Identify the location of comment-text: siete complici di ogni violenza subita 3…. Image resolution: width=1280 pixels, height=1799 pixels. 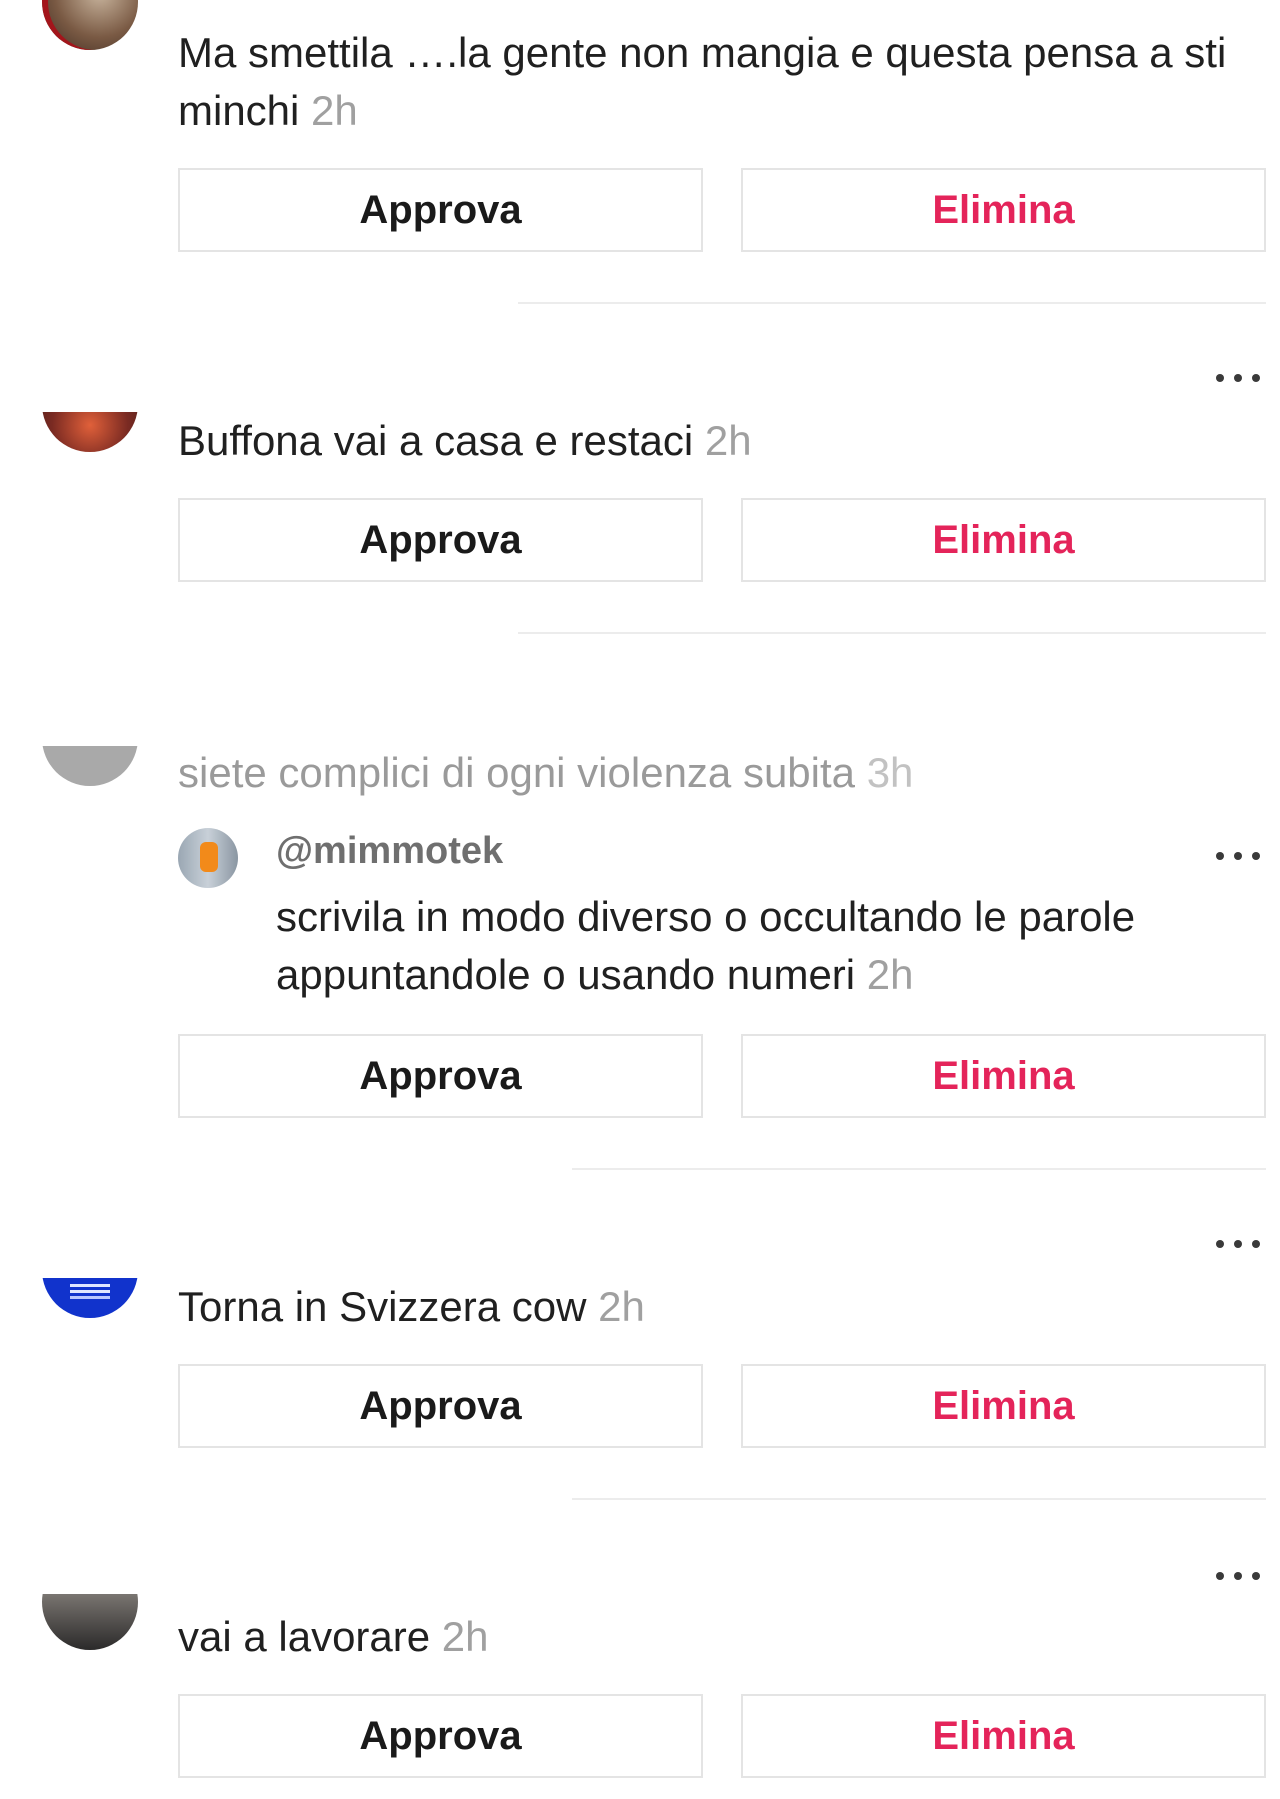
(545, 773).